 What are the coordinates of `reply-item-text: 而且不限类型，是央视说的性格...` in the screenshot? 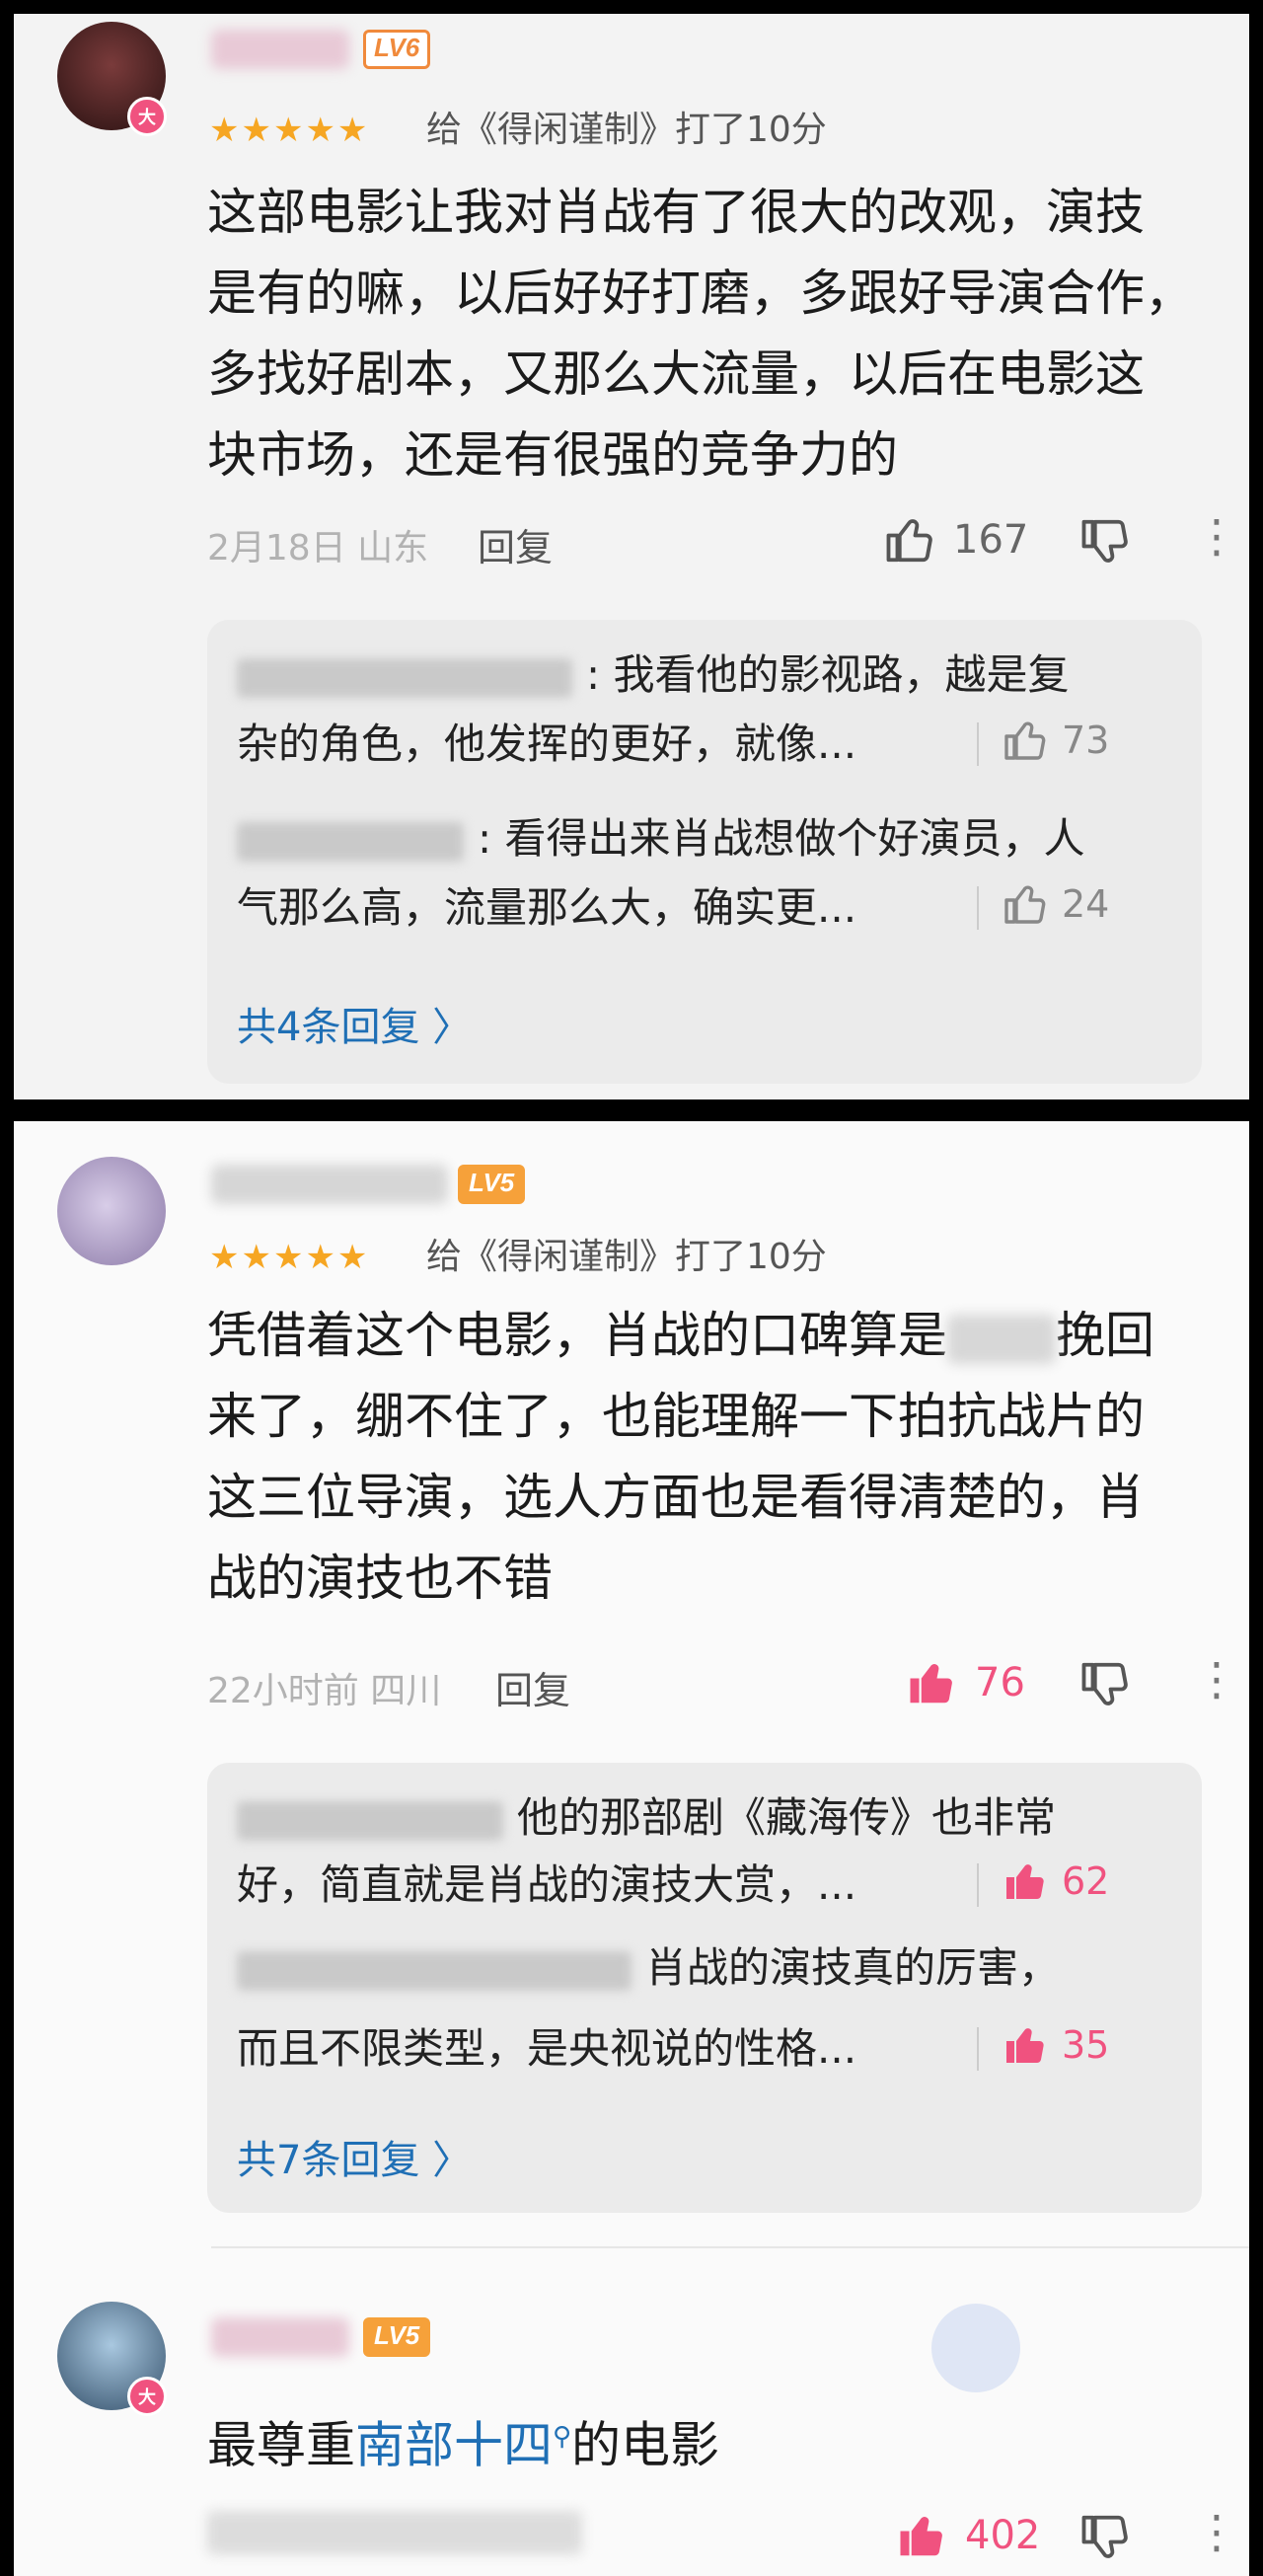 It's located at (547, 2048).